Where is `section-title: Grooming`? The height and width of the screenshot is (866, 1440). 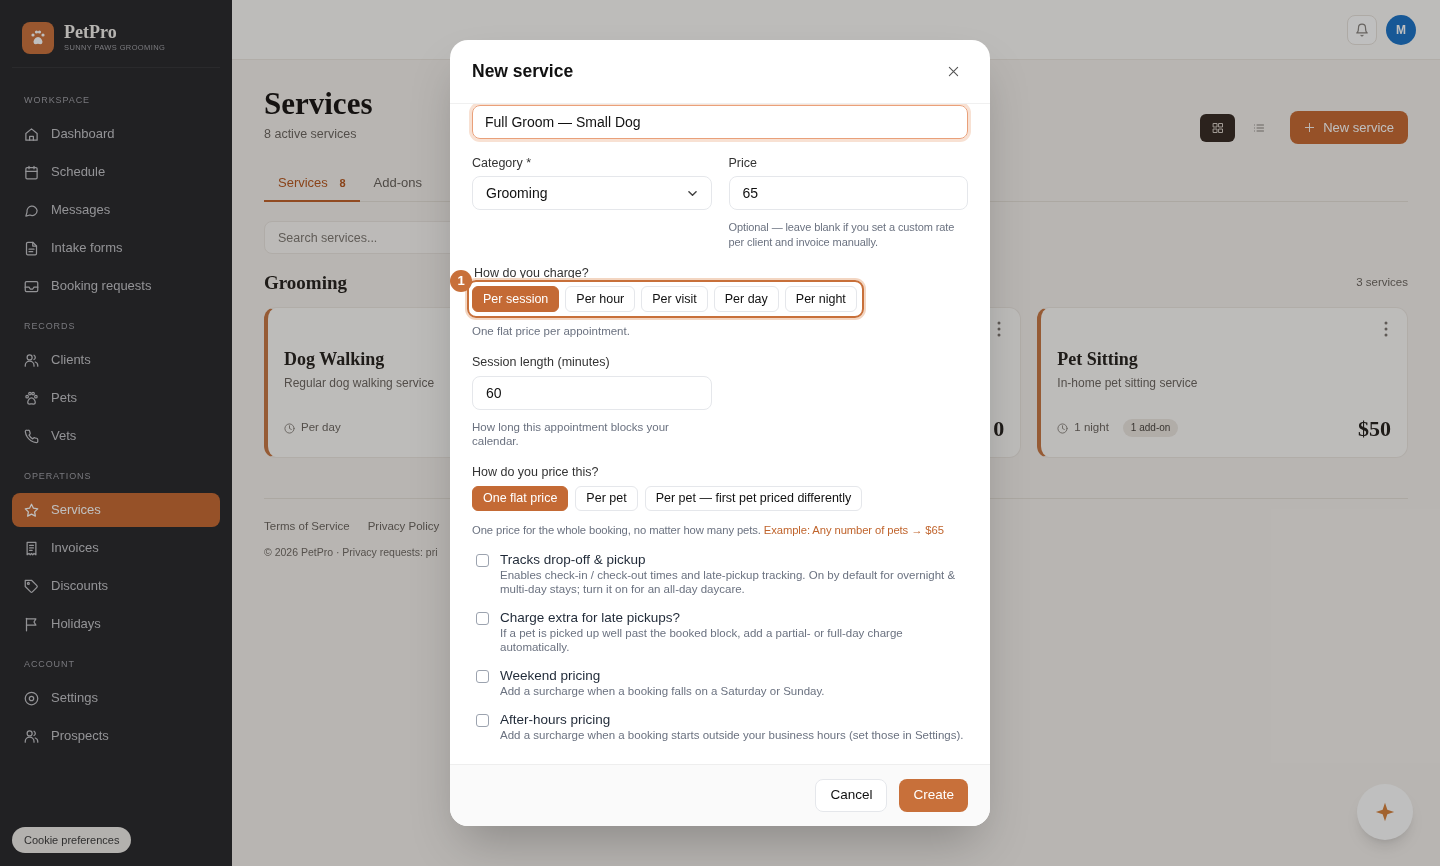 section-title: Grooming is located at coordinates (306, 282).